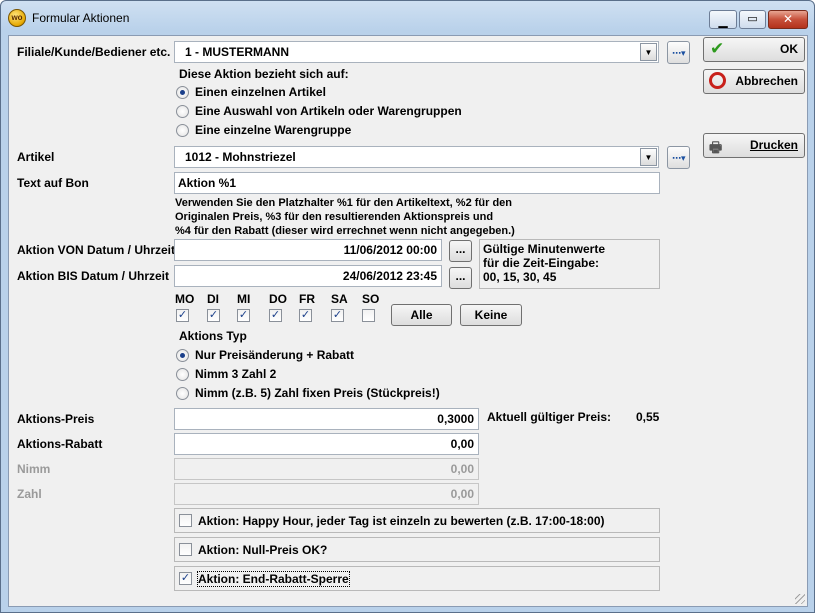 This screenshot has height=613, width=815. I want to click on close-icon: ✕, so click(788, 19).